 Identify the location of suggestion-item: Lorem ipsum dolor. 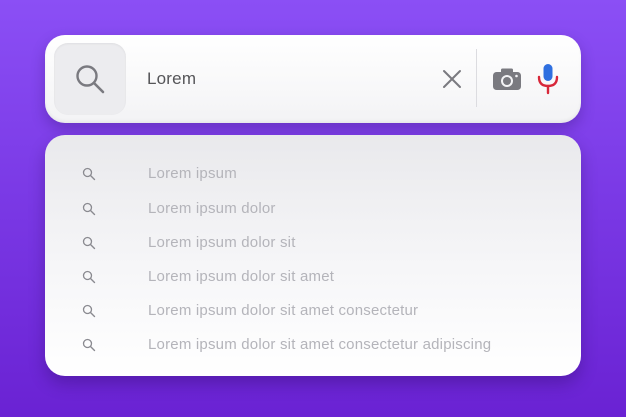
(313, 209).